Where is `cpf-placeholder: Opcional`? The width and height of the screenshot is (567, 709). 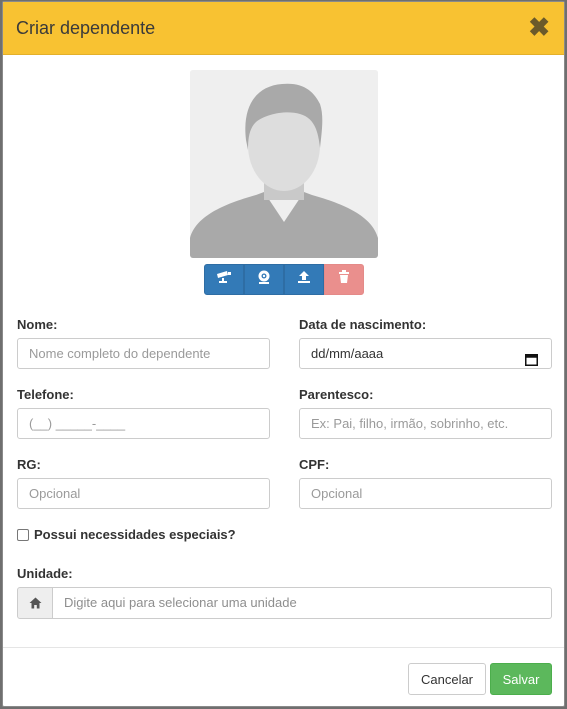
cpf-placeholder: Opcional is located at coordinates (337, 493).